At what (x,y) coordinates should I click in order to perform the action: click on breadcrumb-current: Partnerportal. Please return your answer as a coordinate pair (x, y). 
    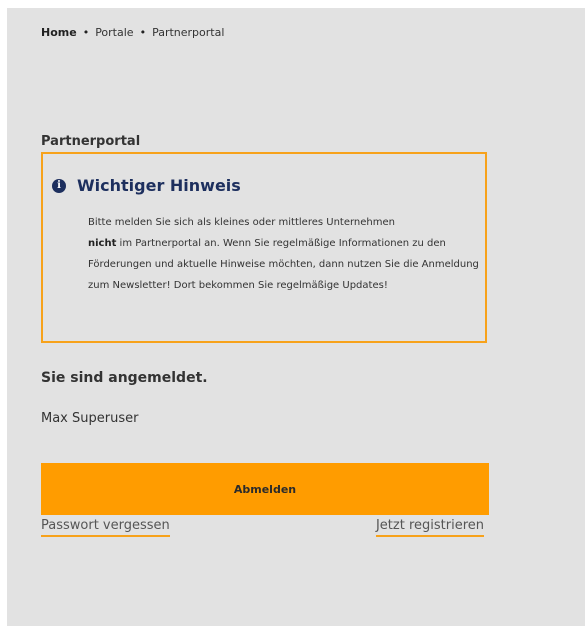
    Looking at the image, I should click on (188, 32).